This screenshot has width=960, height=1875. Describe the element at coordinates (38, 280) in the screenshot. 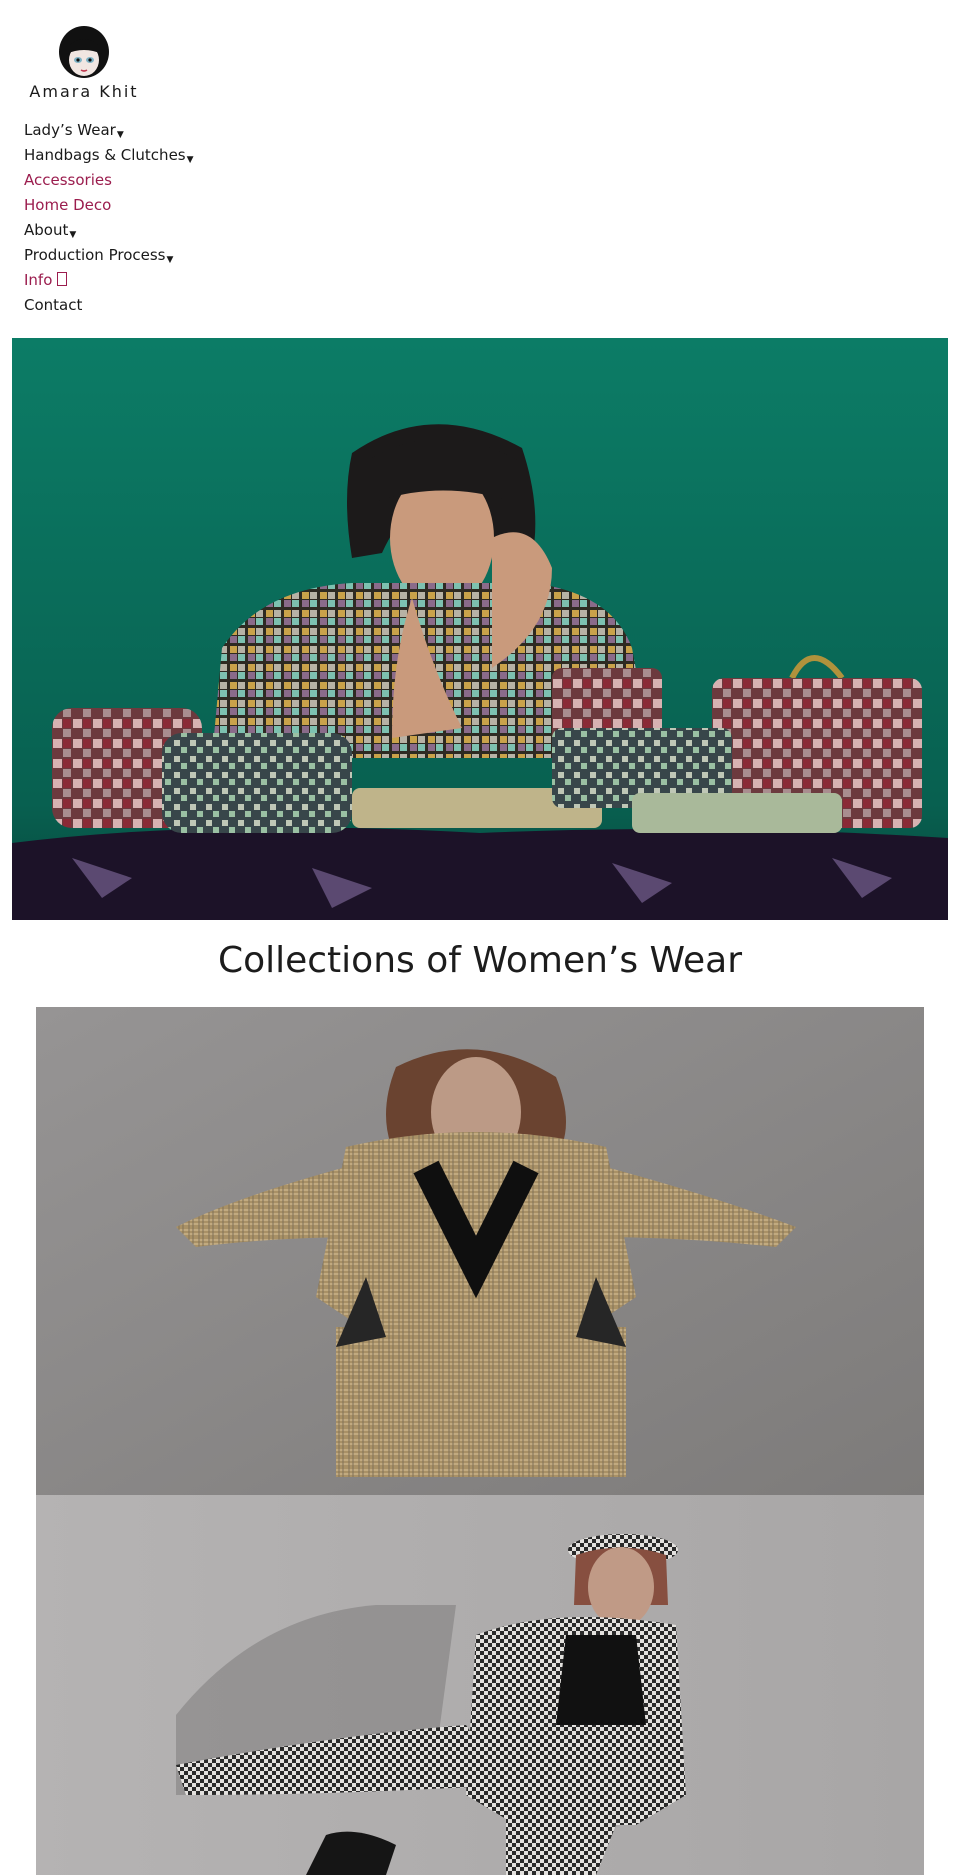

I see `nav-item-label: Info` at that location.